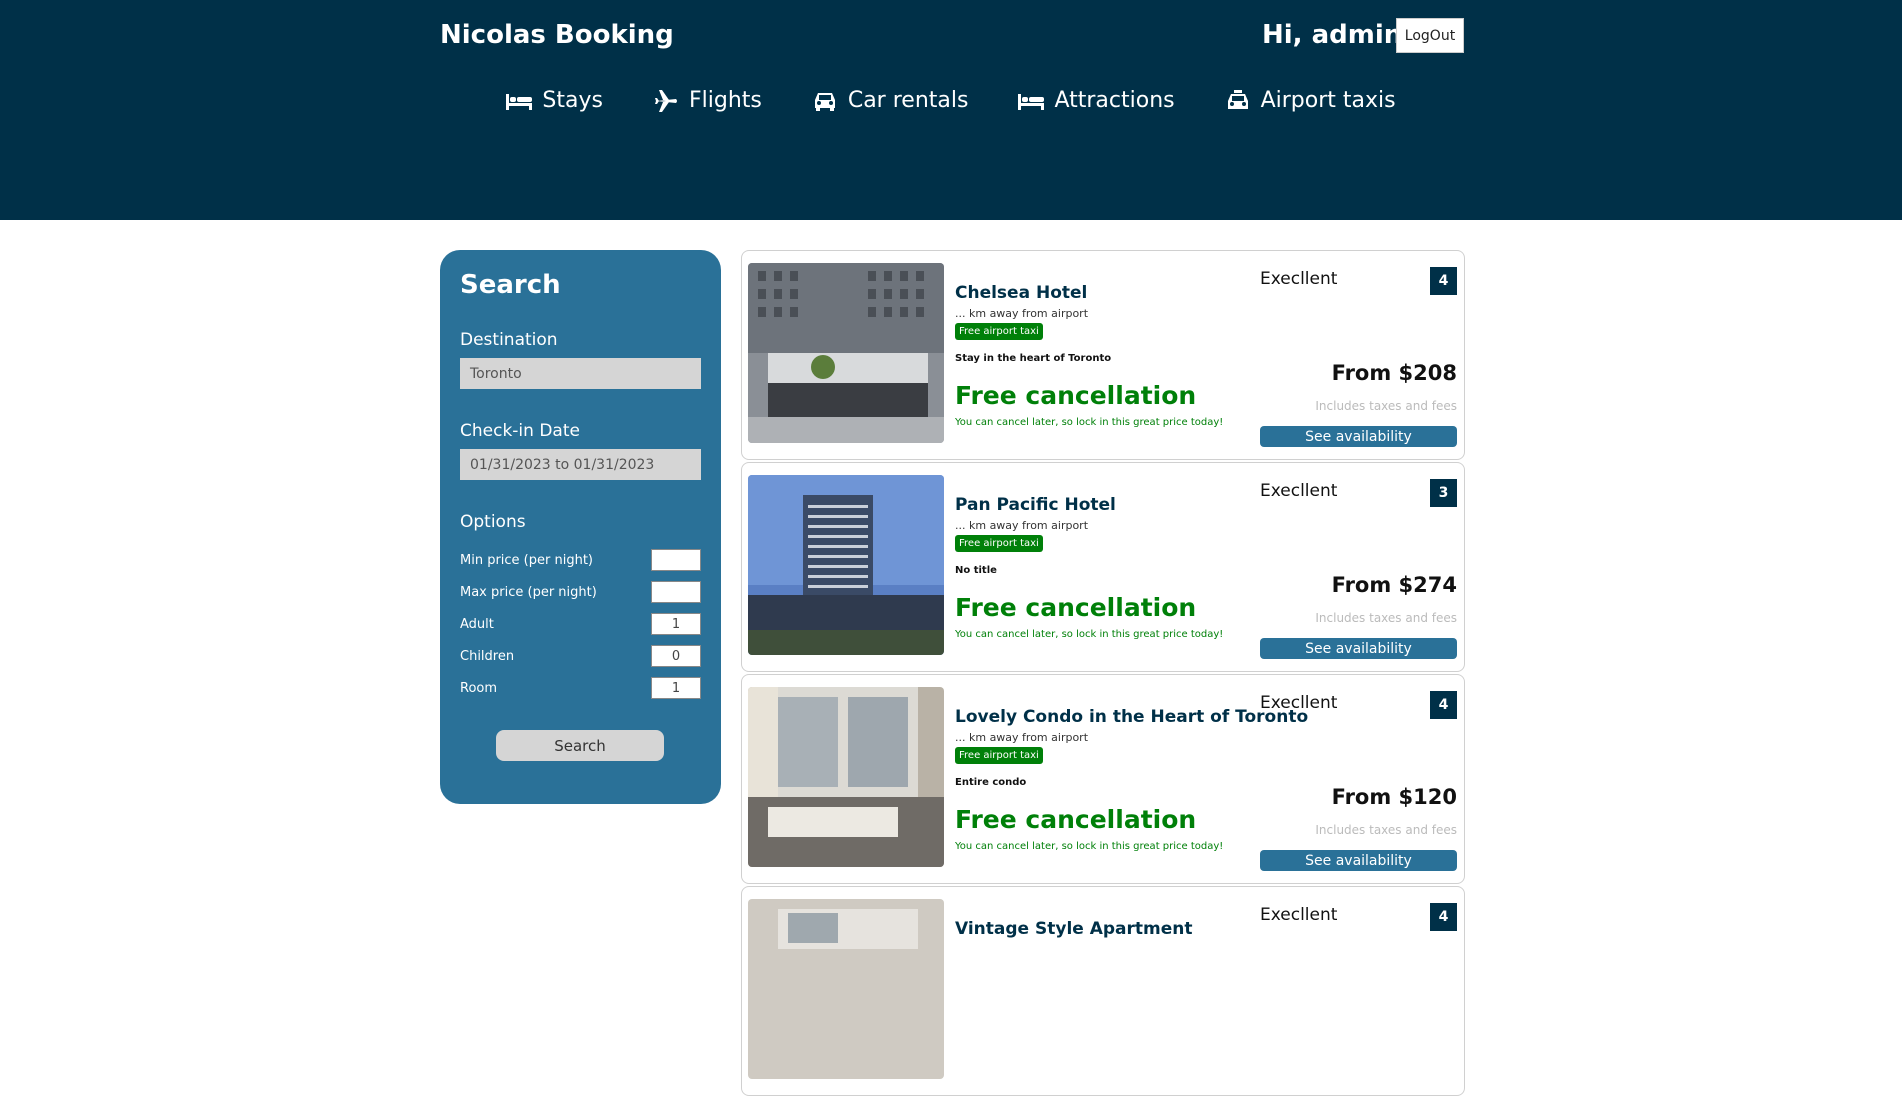  I want to click on nav-label: Car rentals, so click(908, 100).